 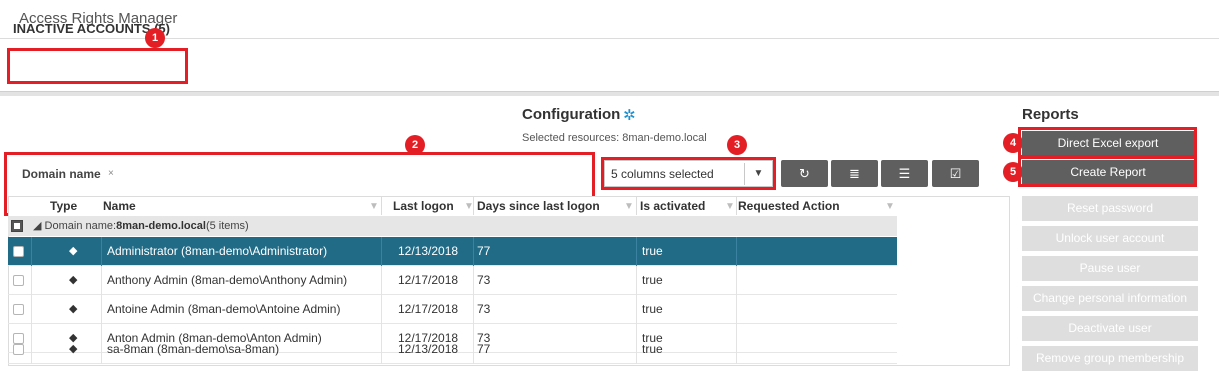 What do you see at coordinates (789, 207) in the screenshot?
I see `column-header-requested-action: Requested Action` at bounding box center [789, 207].